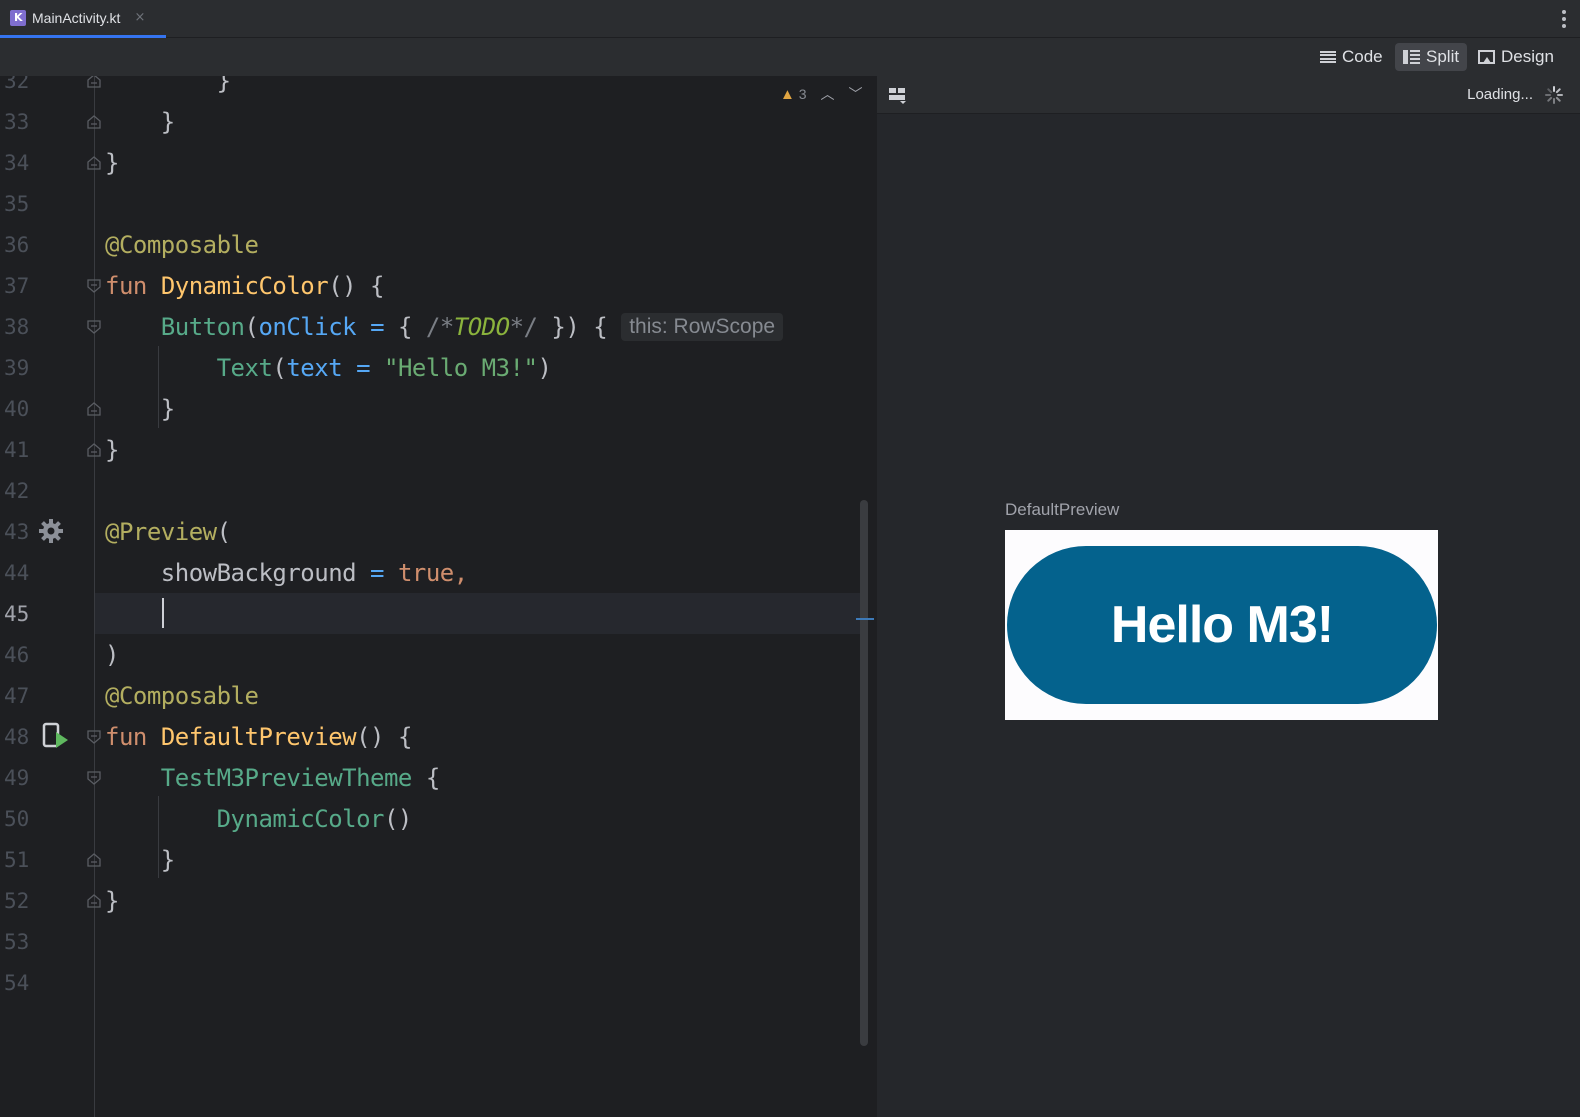 The width and height of the screenshot is (1580, 1117). Describe the element at coordinates (438, 696) in the screenshot. I see `code-line: 47 @Composable` at that location.